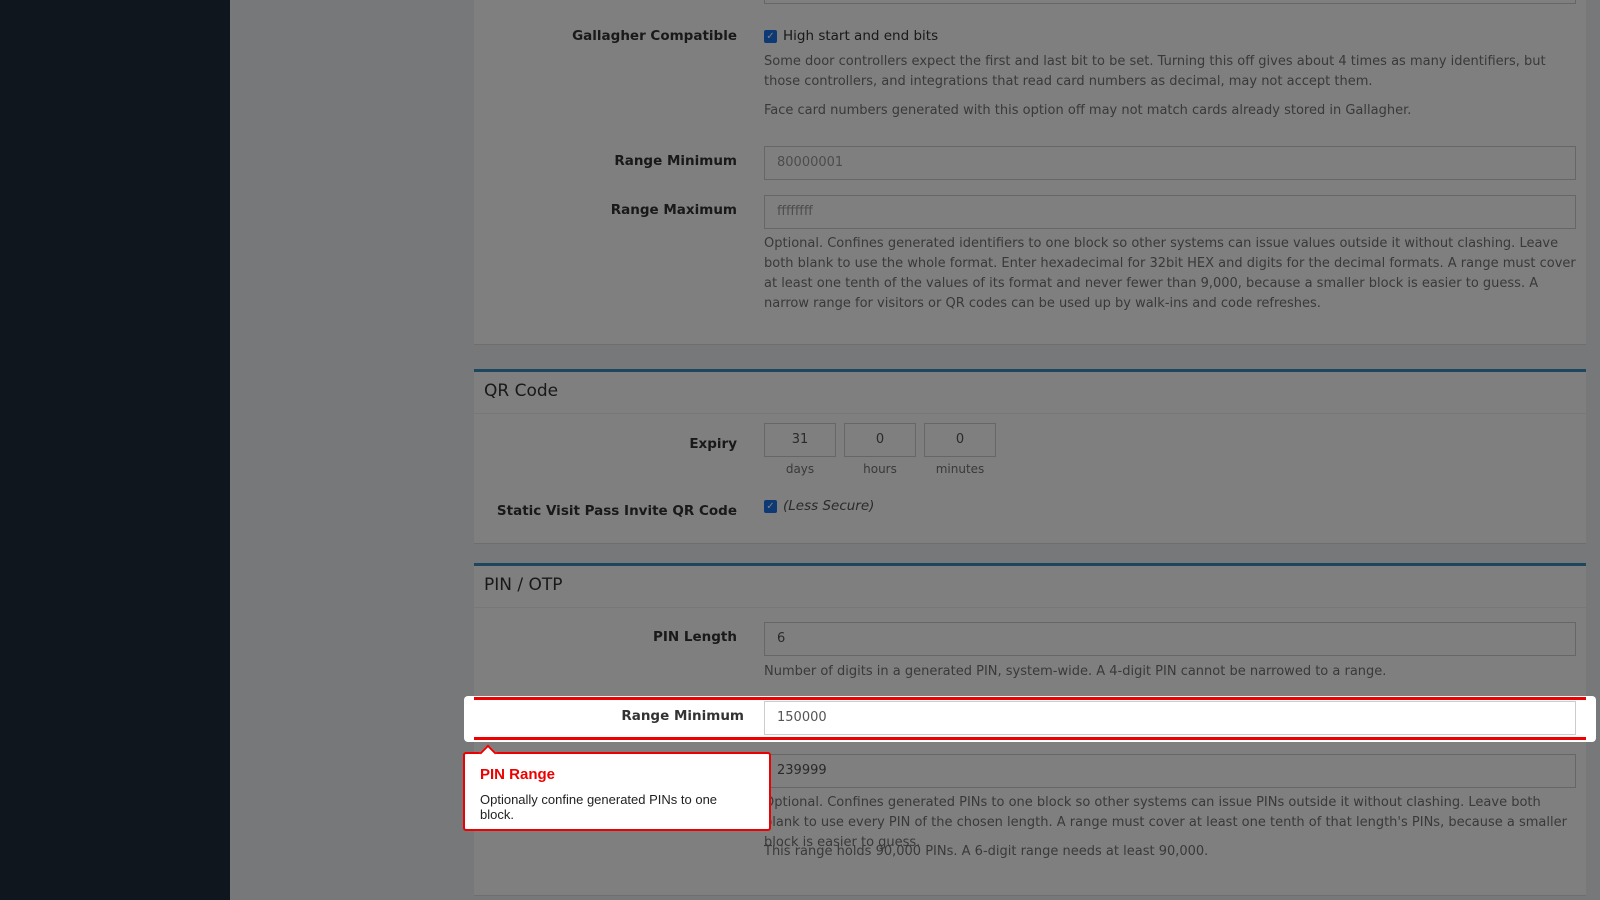  I want to click on spotlight-highlight-band, so click(1030, 718).